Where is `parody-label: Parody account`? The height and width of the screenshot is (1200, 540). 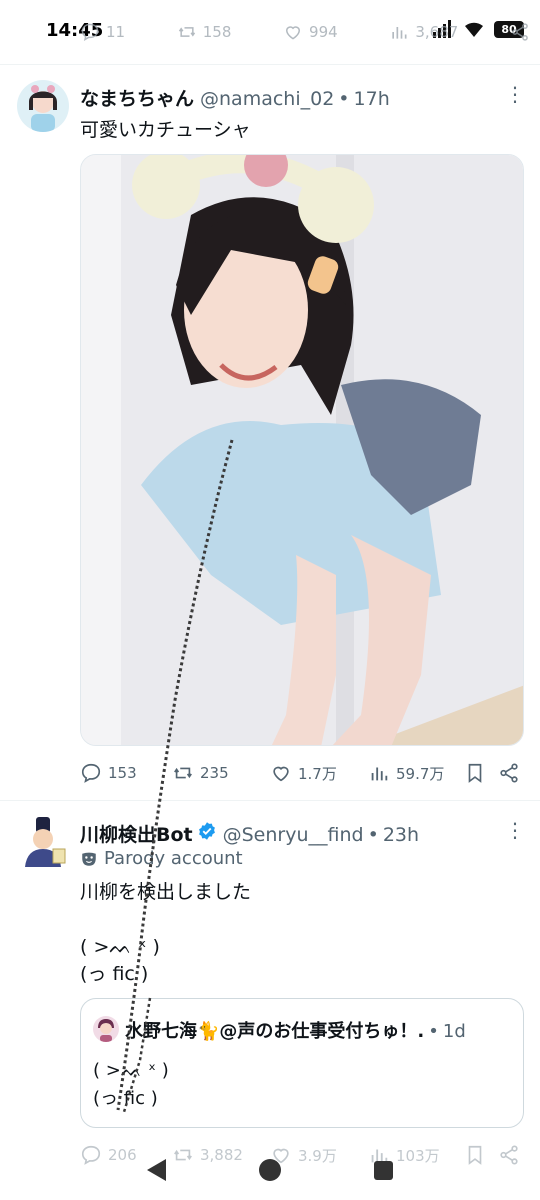 parody-label: Parody account is located at coordinates (161, 858).